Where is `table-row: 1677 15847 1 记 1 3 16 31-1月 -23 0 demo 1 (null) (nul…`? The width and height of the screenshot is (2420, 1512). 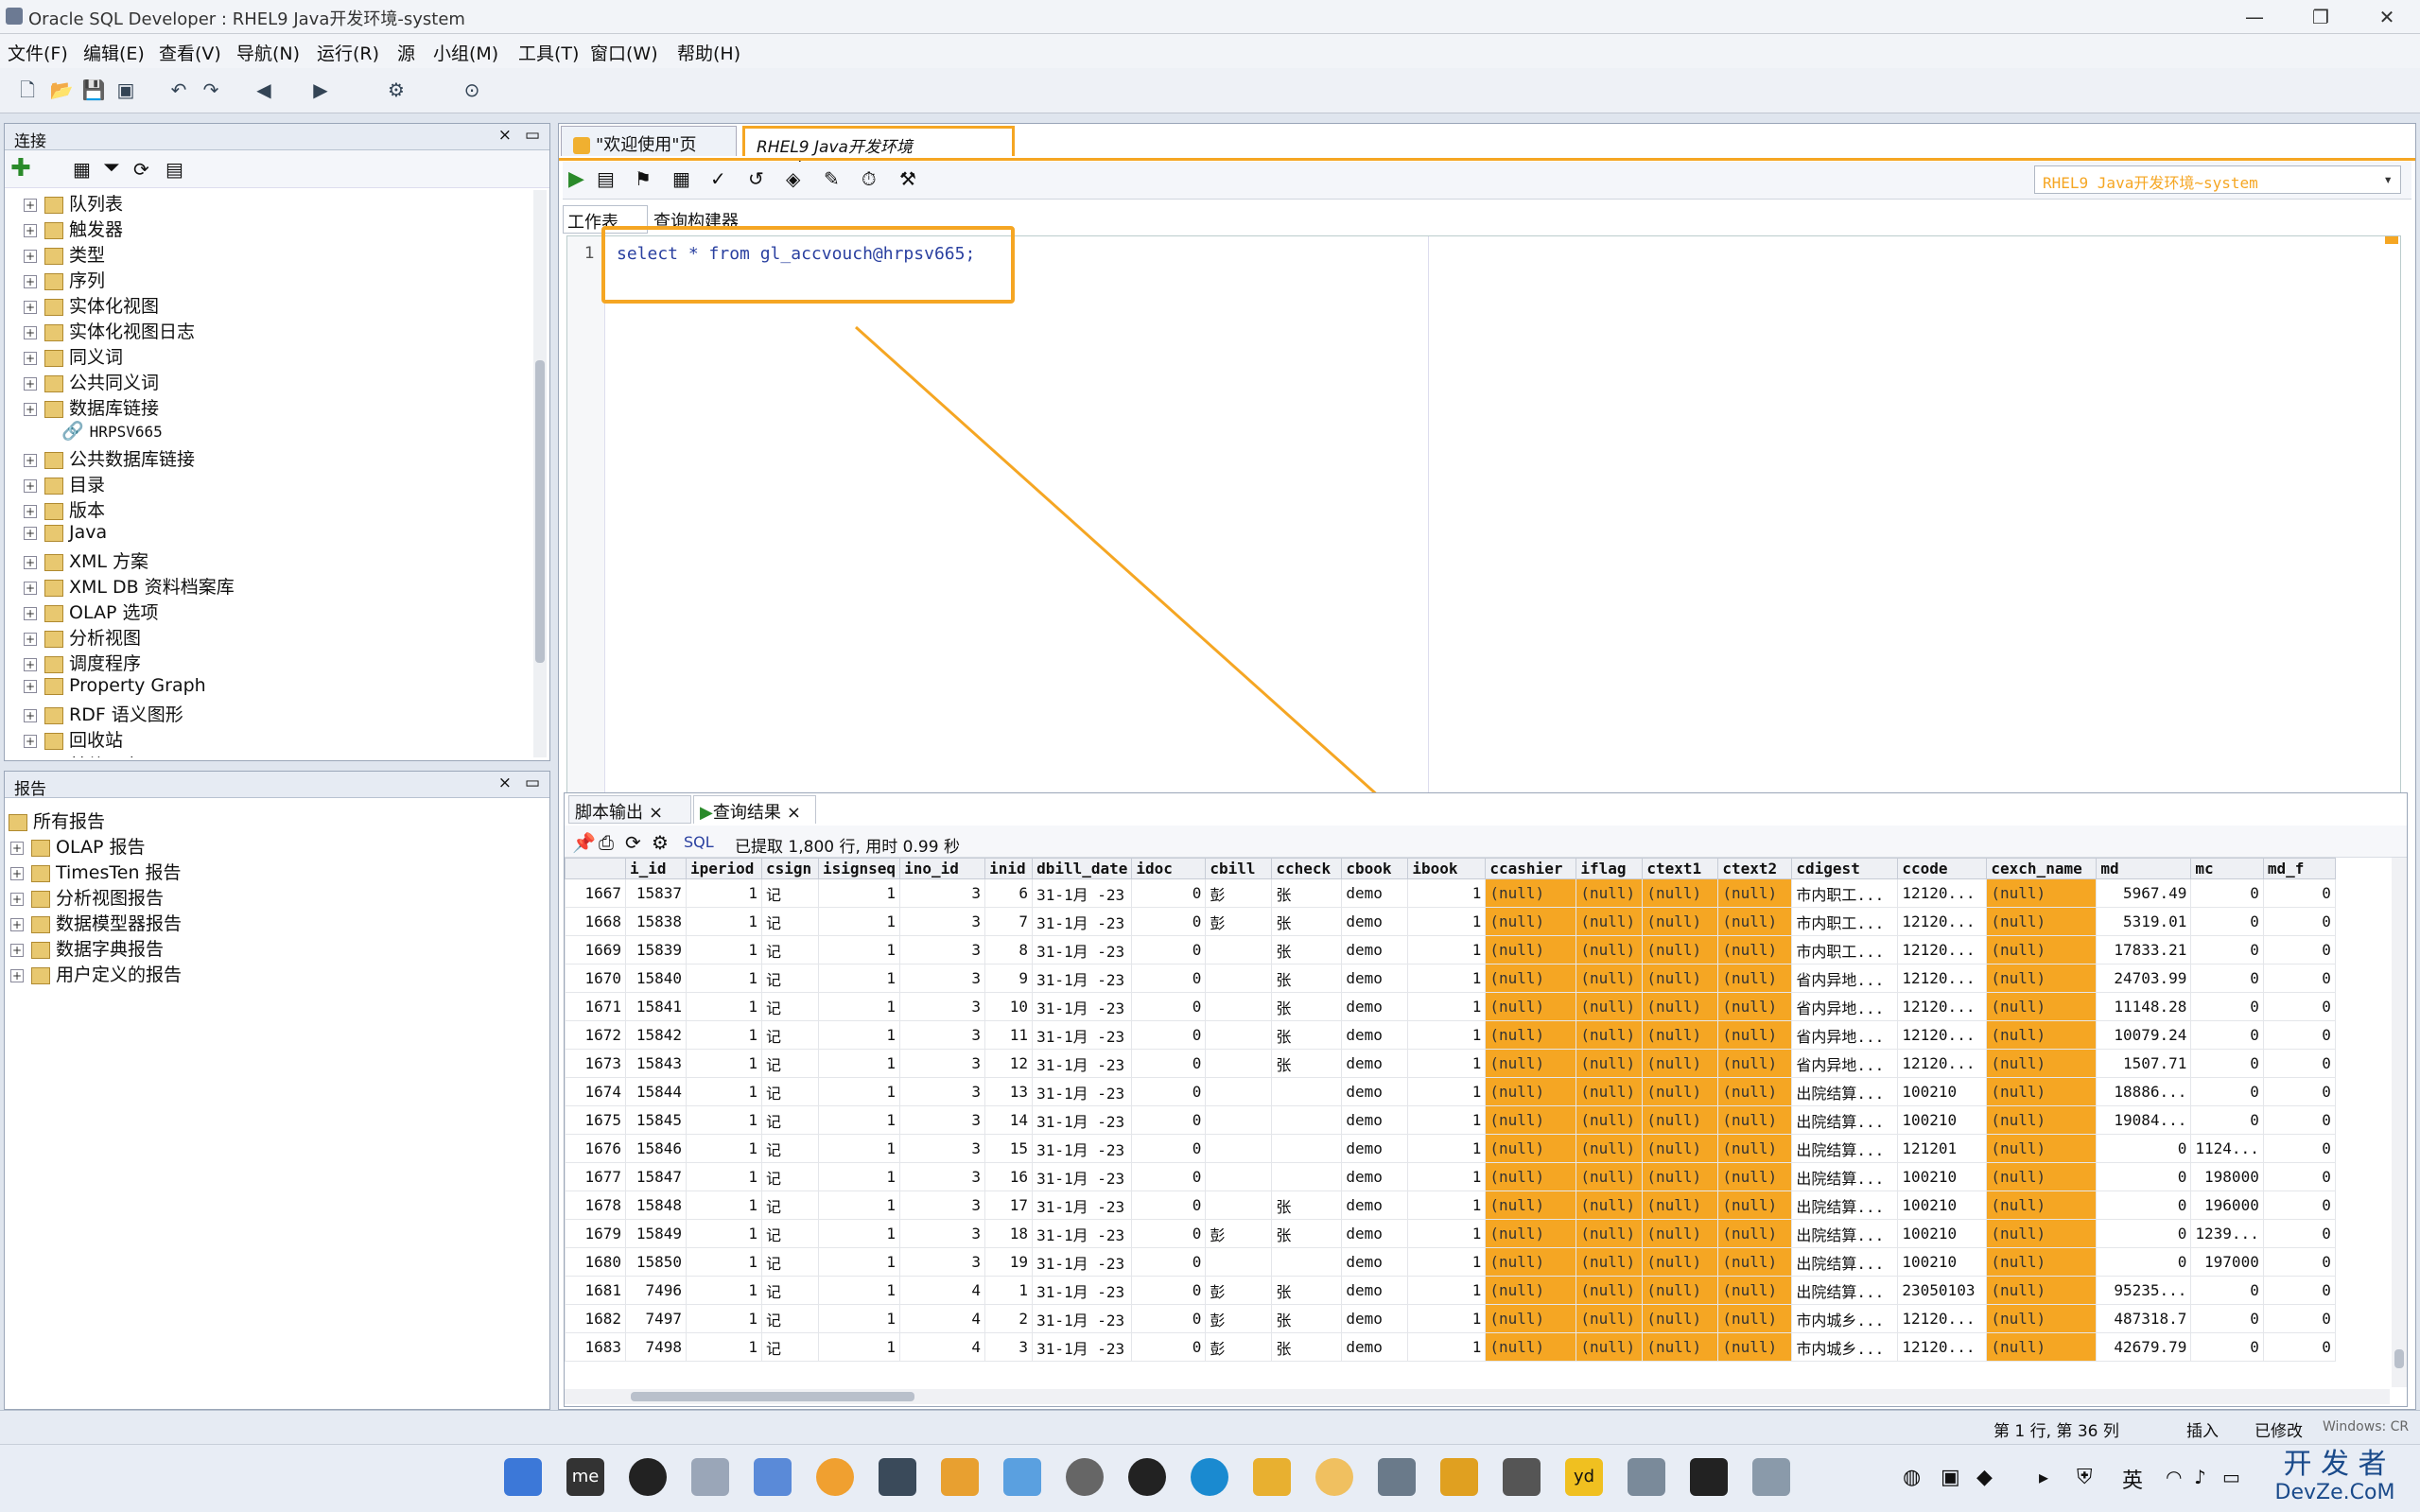 table-row: 1677 15847 1 记 1 3 16 31-1月 -23 0 demo 1 (null) (nul… is located at coordinates (1450, 1177).